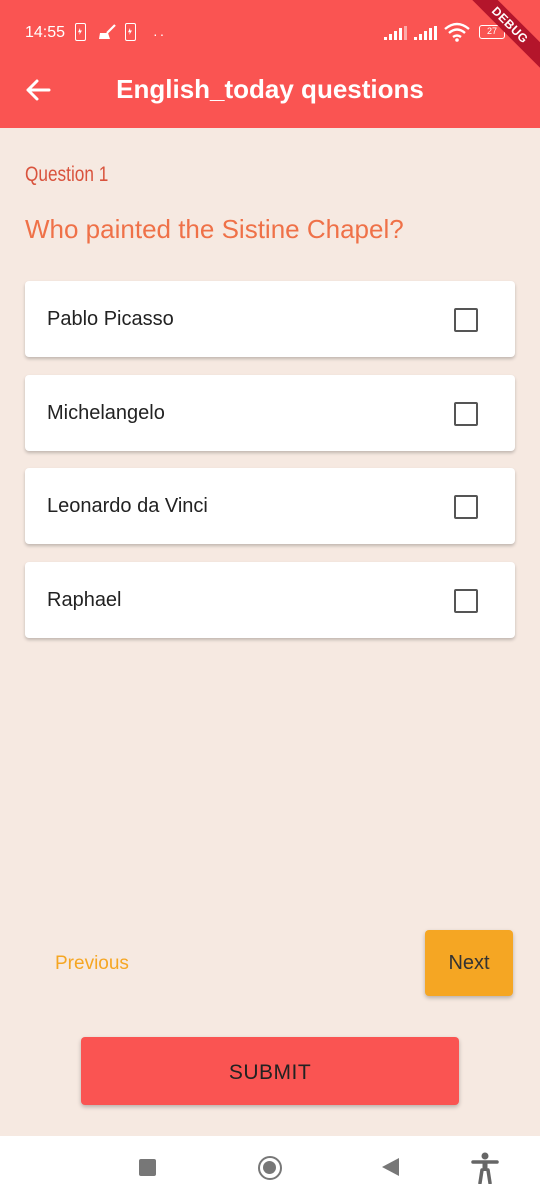 This screenshot has height=1200, width=540. What do you see at coordinates (147, 1167) in the screenshot?
I see `square-icon` at bounding box center [147, 1167].